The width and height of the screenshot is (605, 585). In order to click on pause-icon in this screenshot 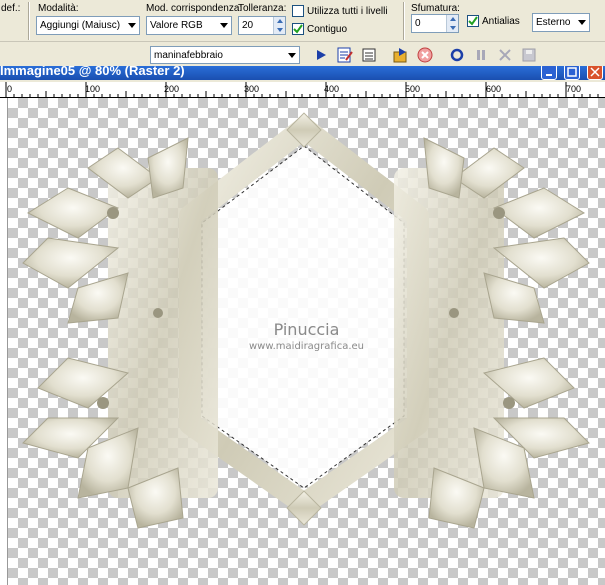, I will do `click(481, 55)`.